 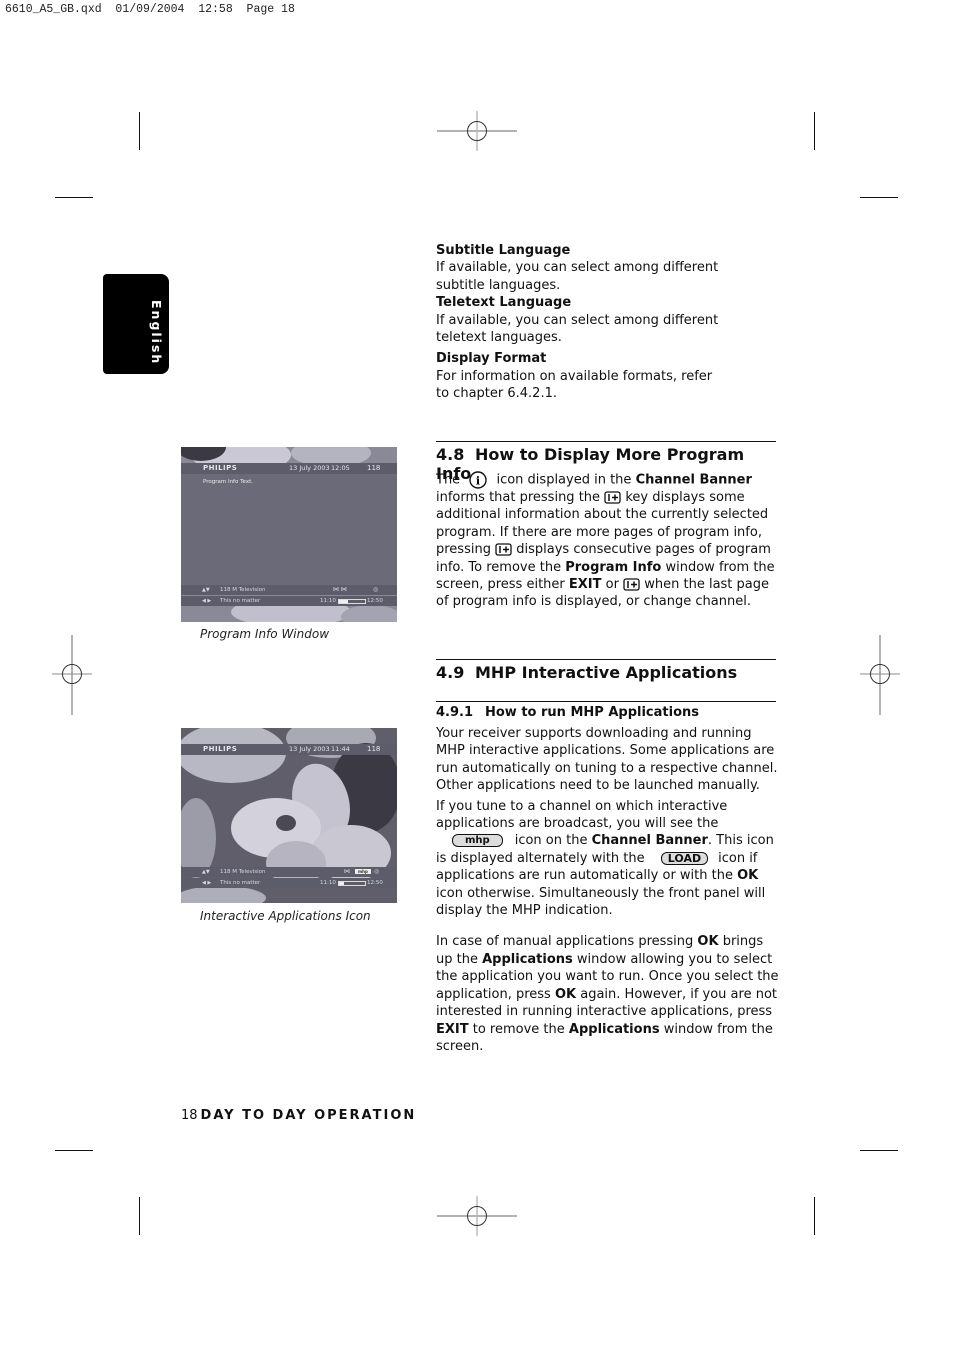 I want to click on subsection-heading-4-9-1: 4.9.1 How to run MHP Applications, so click(x=606, y=710).